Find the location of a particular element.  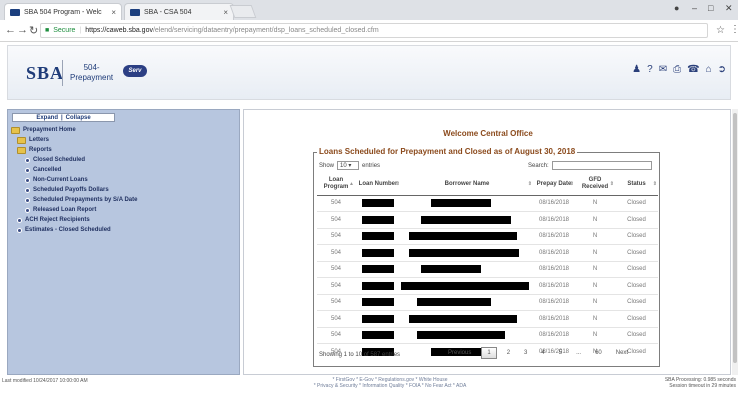

col-loan-number: Loan Number ⇕ is located at coordinates (378, 185).